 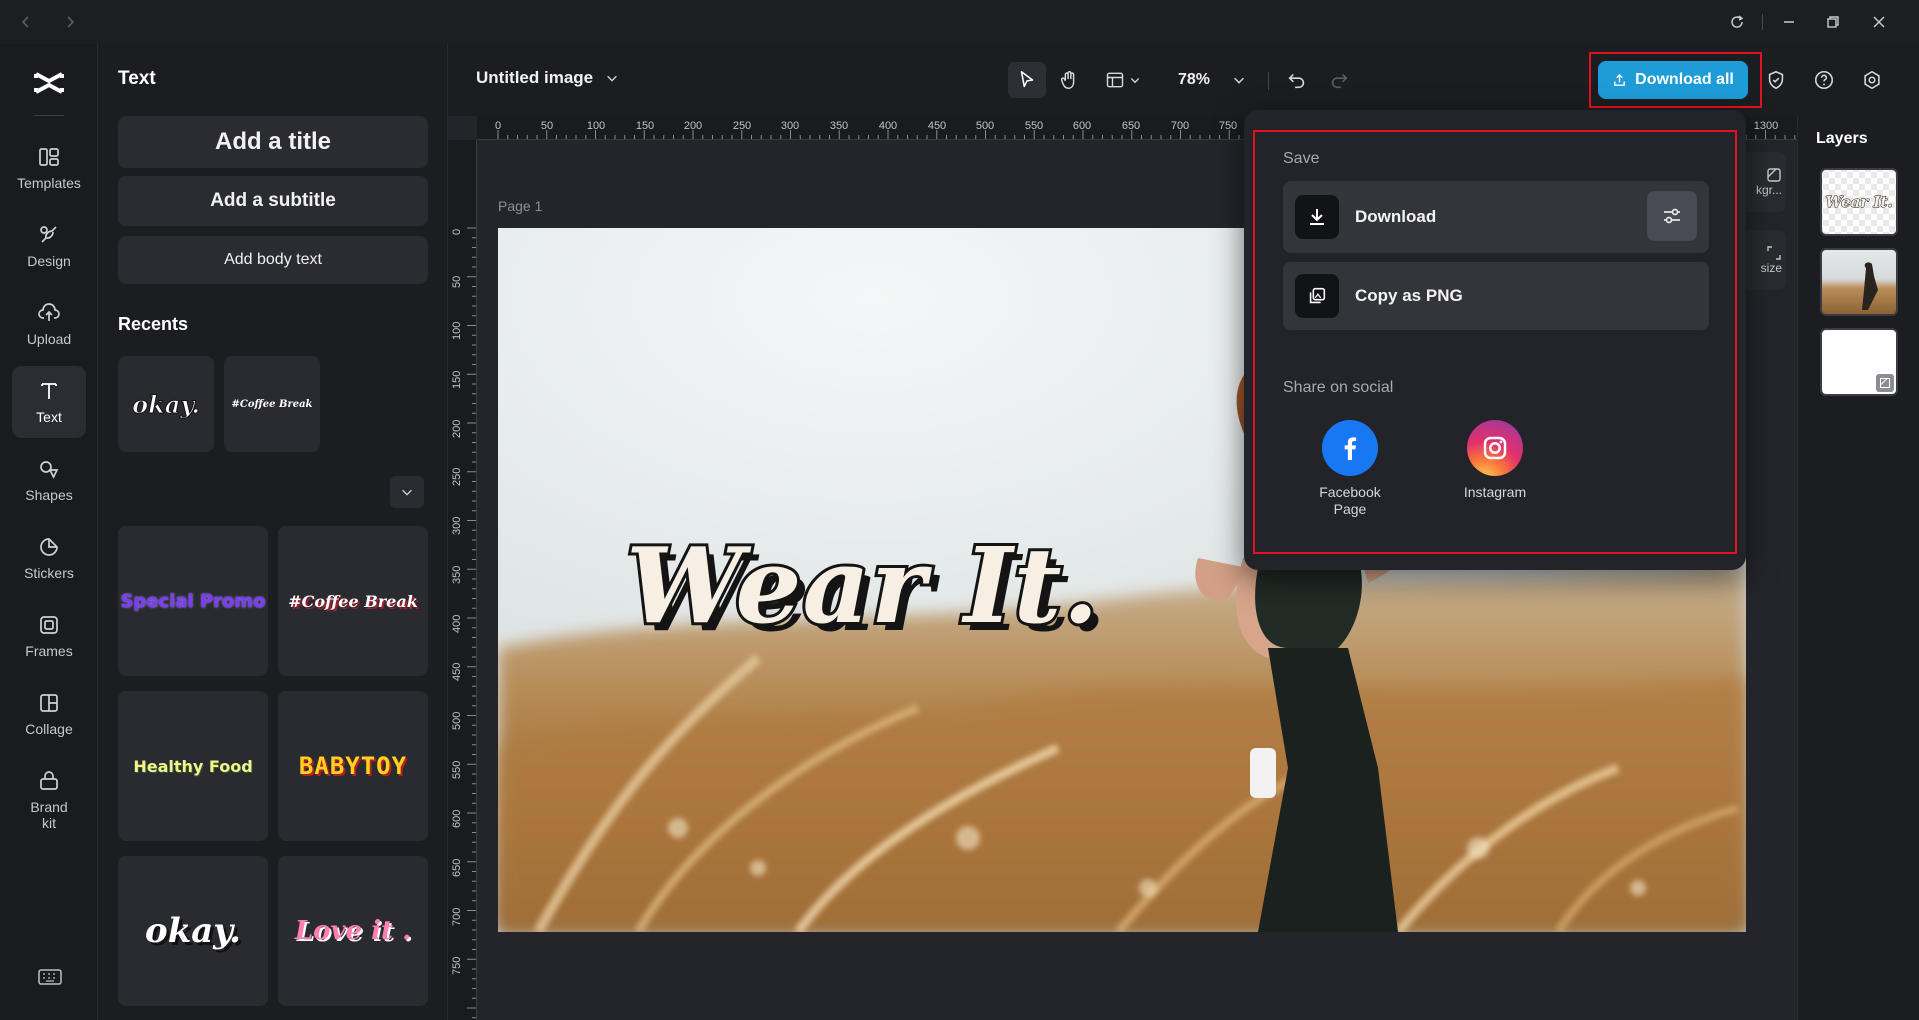 I want to click on refresh-icon, so click(x=1737, y=22).